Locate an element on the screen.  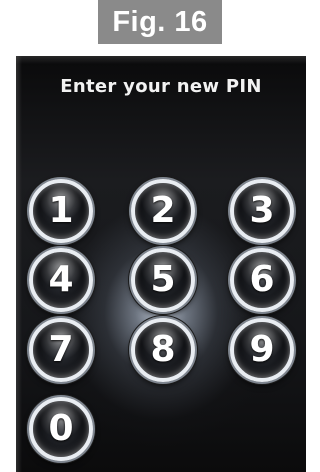
figure-label: Fig. 16 is located at coordinates (160, 22).